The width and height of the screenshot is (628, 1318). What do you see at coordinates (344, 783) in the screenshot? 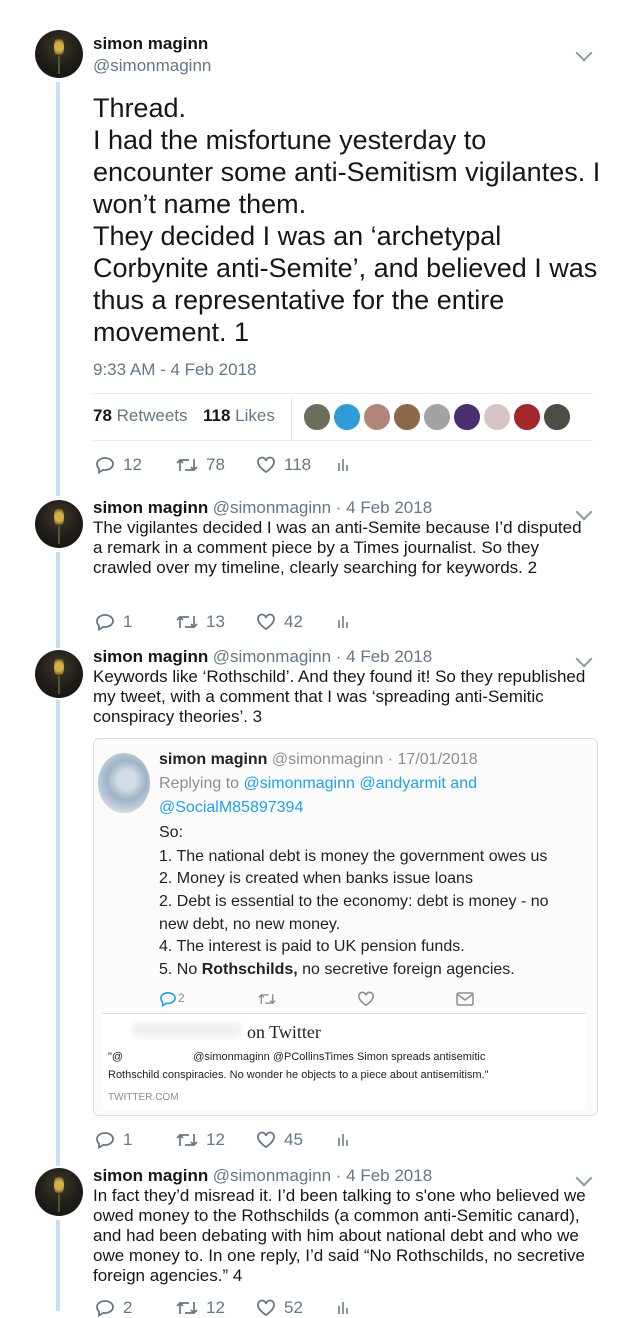
I see `embed-replying-handles: @simonmaginn @andyarmit` at bounding box center [344, 783].